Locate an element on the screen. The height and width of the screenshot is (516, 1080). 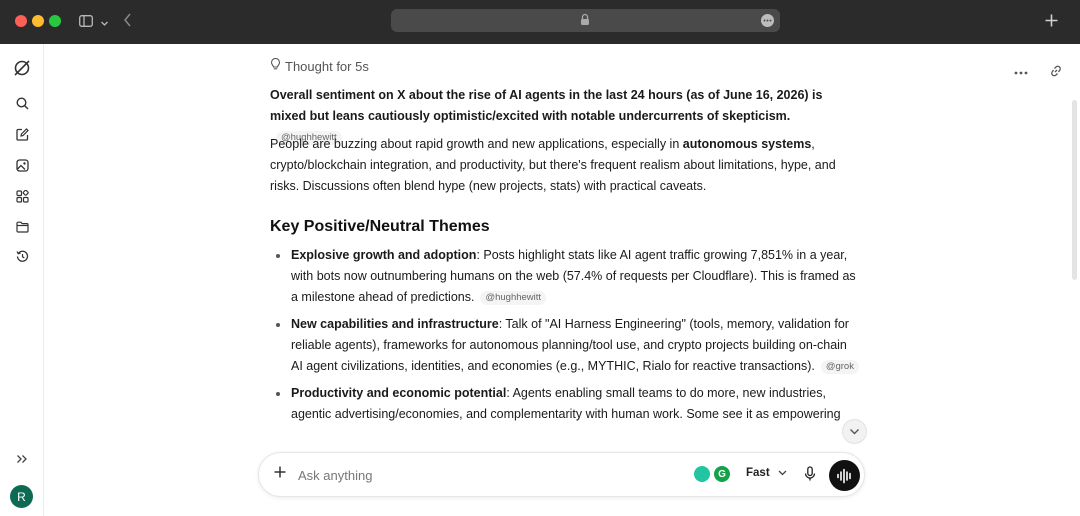
grammar-extension-icon: G is located at coordinates (722, 474).